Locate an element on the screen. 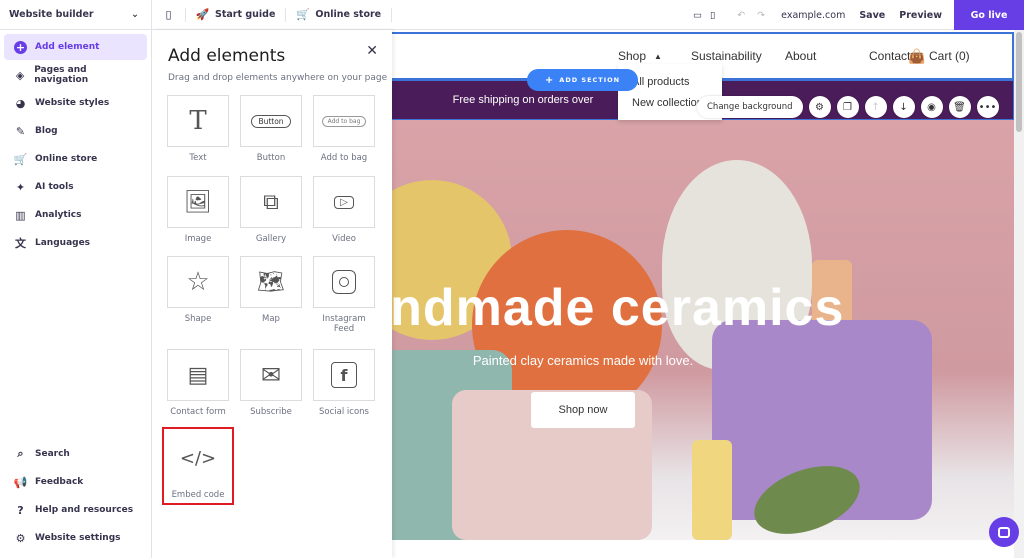 The width and height of the screenshot is (1024, 558). sidebar-item-label: Pages and navigation is located at coordinates (61, 75).